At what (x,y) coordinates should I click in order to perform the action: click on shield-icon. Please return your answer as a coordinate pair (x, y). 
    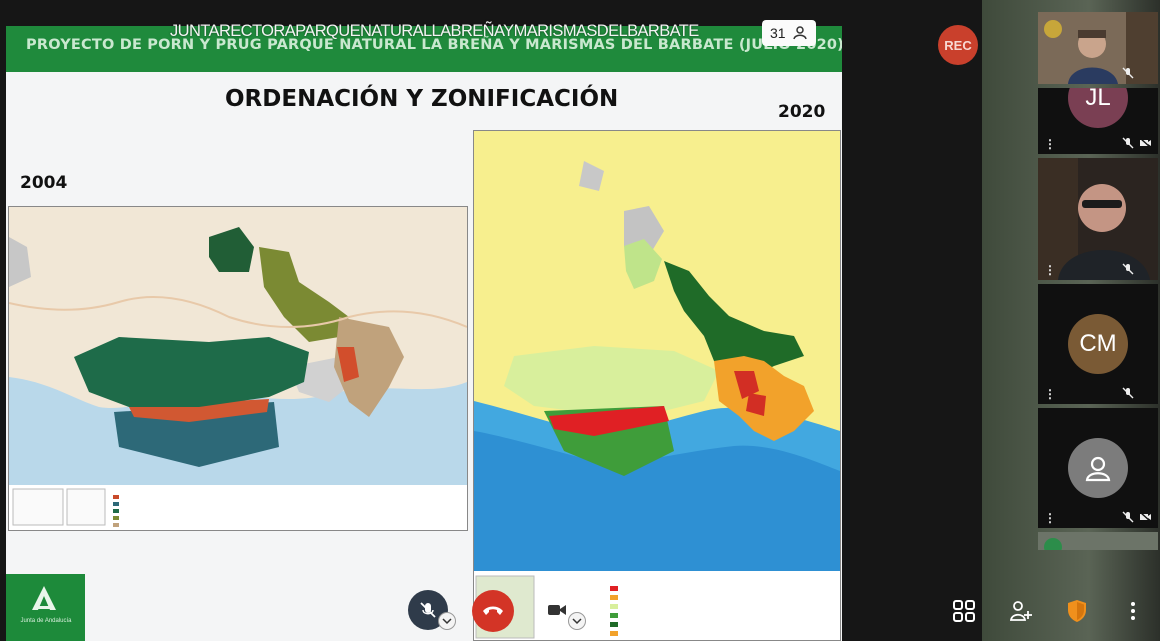
    Looking at the image, I should click on (1077, 611).